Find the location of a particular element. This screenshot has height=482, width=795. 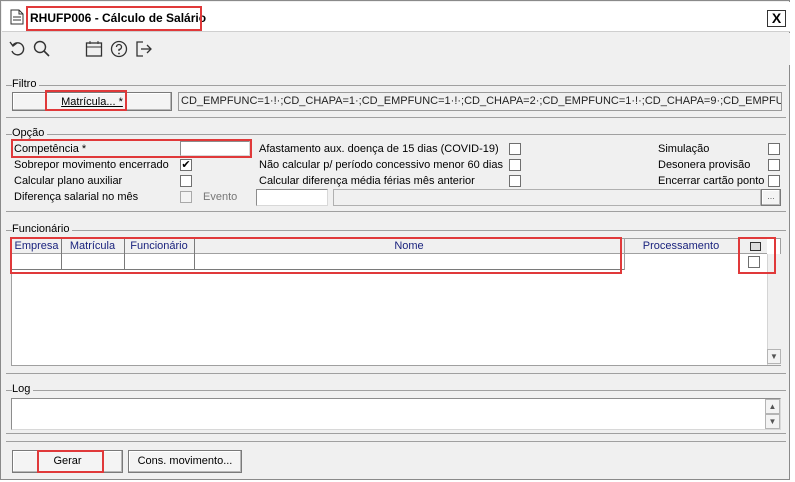

competencia-input is located at coordinates (215, 148).